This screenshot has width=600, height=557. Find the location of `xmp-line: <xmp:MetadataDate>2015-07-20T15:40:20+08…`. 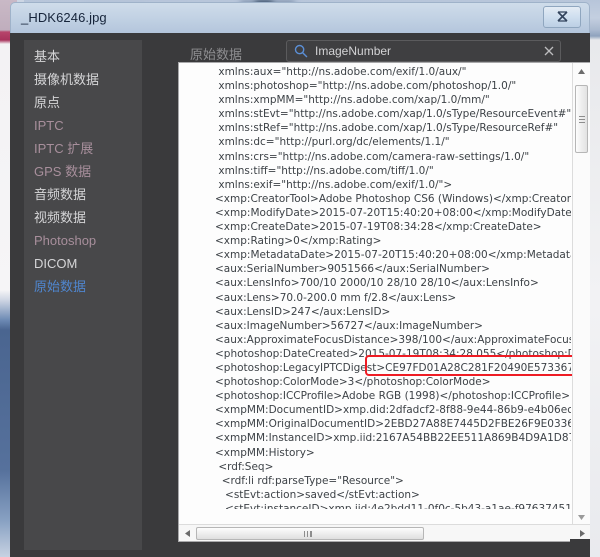

xmp-line: <xmp:MetadataDate>2015-07-20T15:40:20+08… is located at coordinates (388, 255).